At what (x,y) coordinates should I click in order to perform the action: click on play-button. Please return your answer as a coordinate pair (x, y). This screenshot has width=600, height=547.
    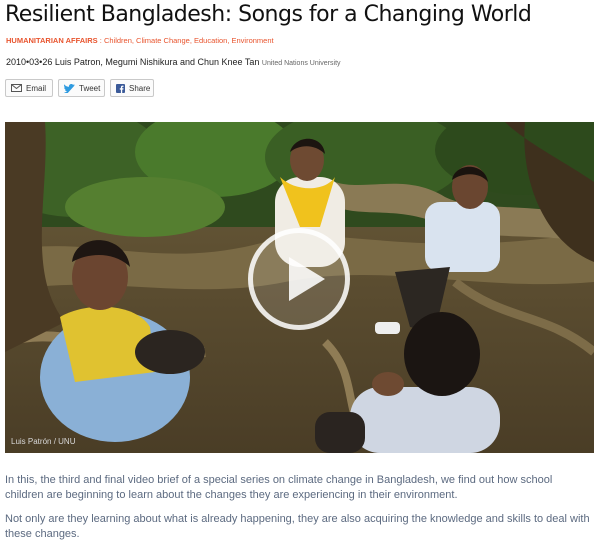
    Looking at the image, I should click on (299, 279).